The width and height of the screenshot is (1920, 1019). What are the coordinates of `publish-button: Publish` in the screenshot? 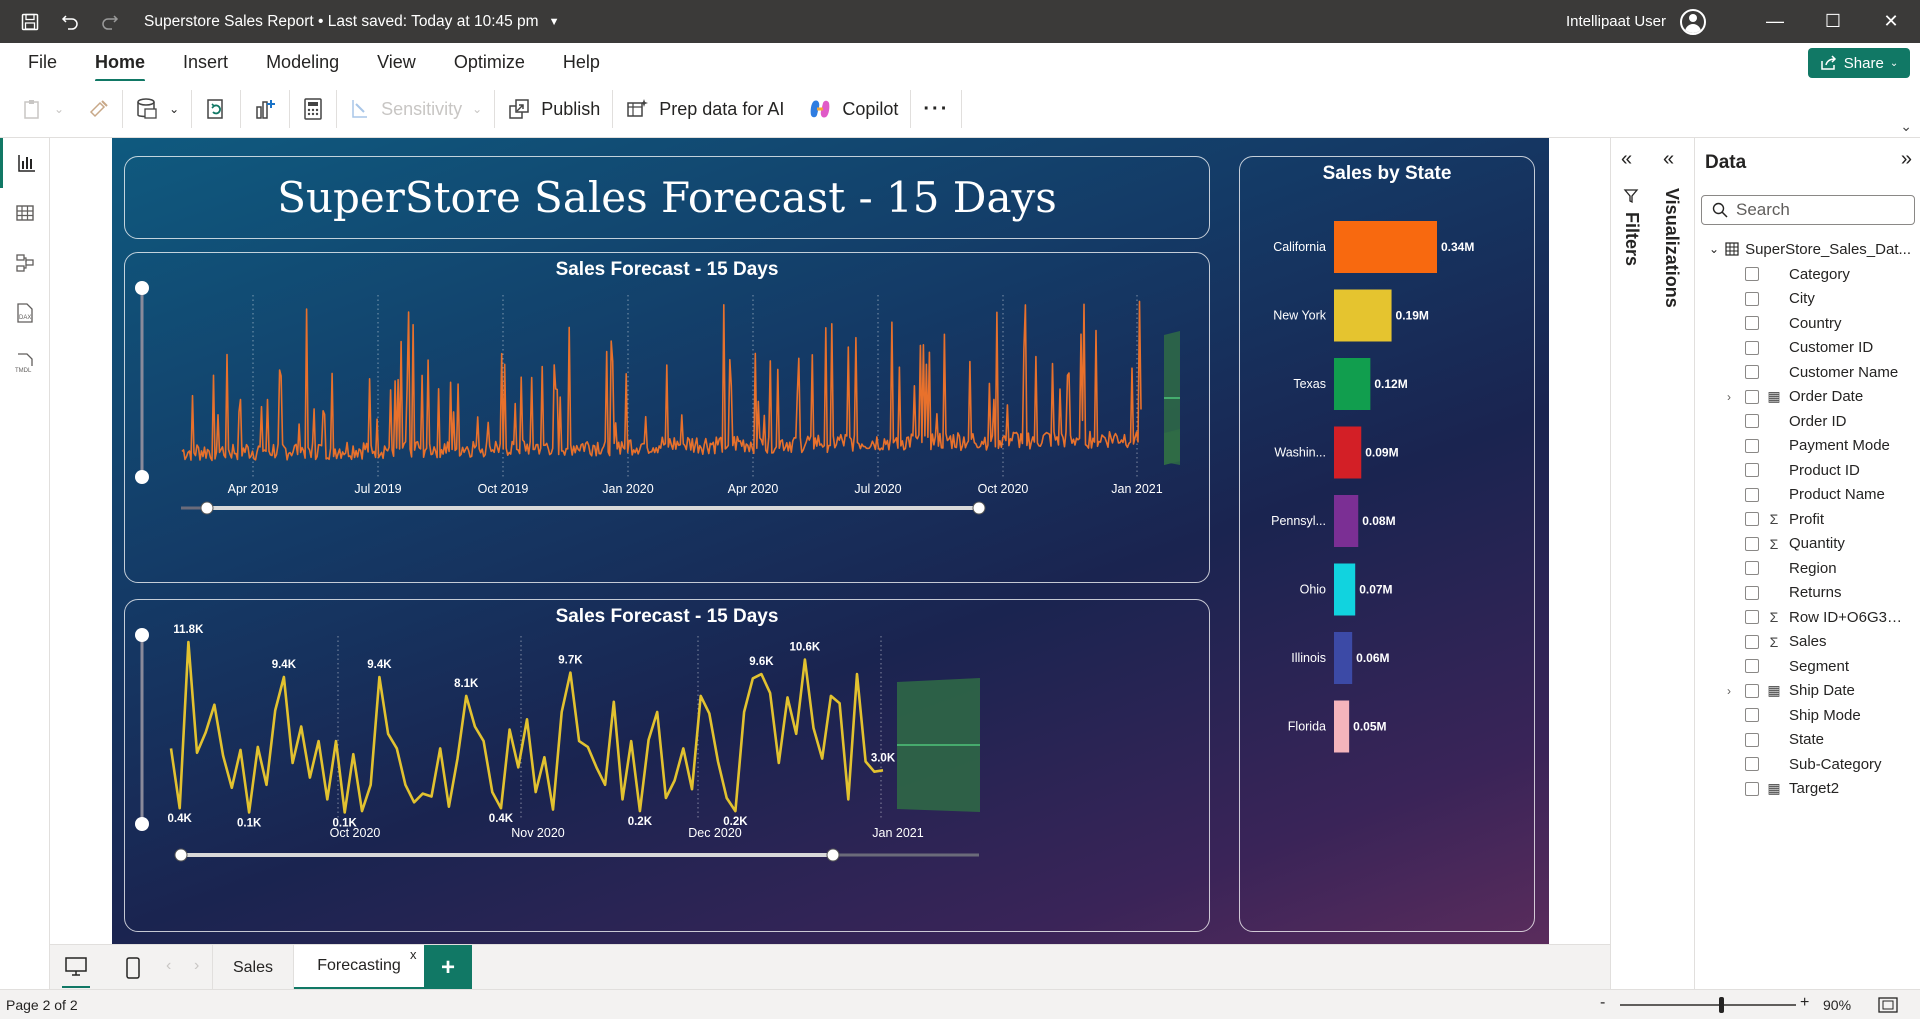 It's located at (553, 109).